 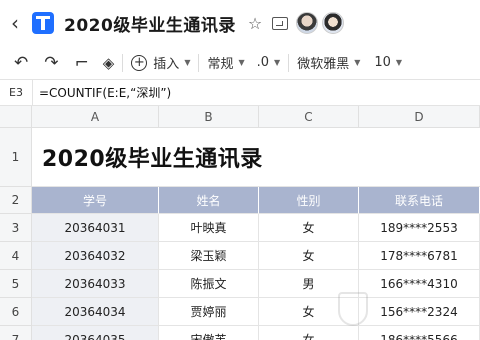 What do you see at coordinates (95, 117) in the screenshot?
I see `column-header-a: A` at bounding box center [95, 117].